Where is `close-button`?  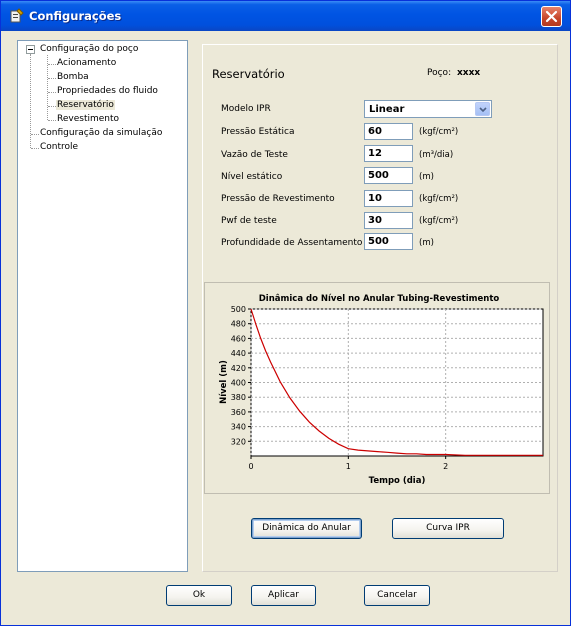 close-button is located at coordinates (551, 16).